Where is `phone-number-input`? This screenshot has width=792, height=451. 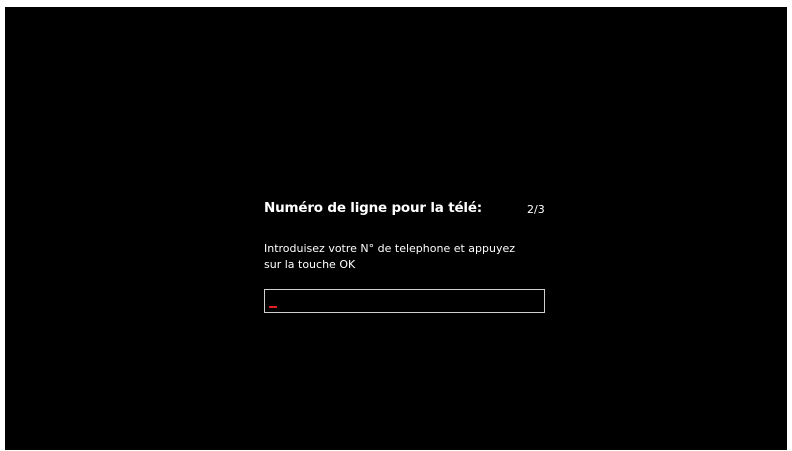
phone-number-input is located at coordinates (404, 301).